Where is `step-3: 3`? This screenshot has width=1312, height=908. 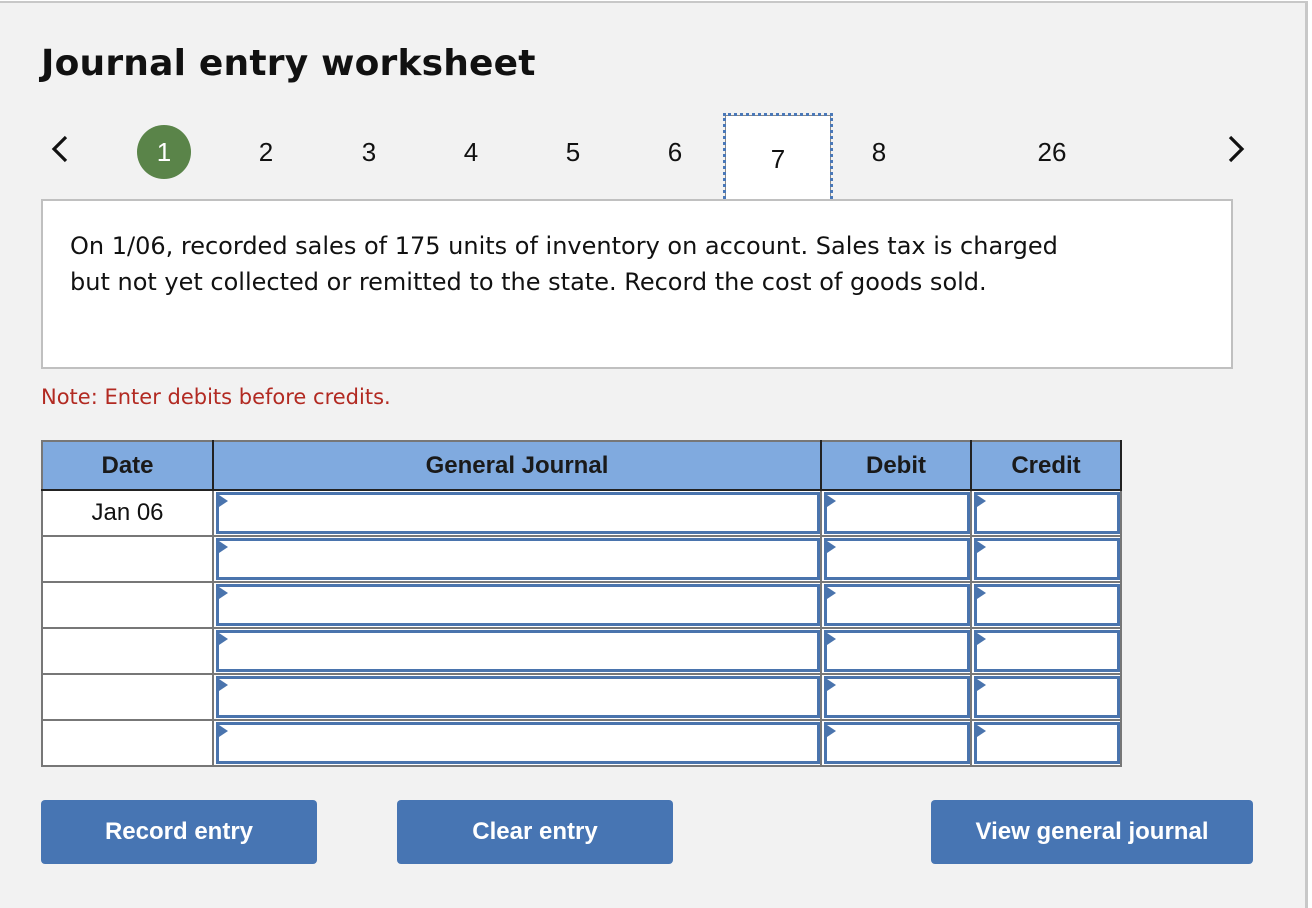
step-3: 3 is located at coordinates (369, 152).